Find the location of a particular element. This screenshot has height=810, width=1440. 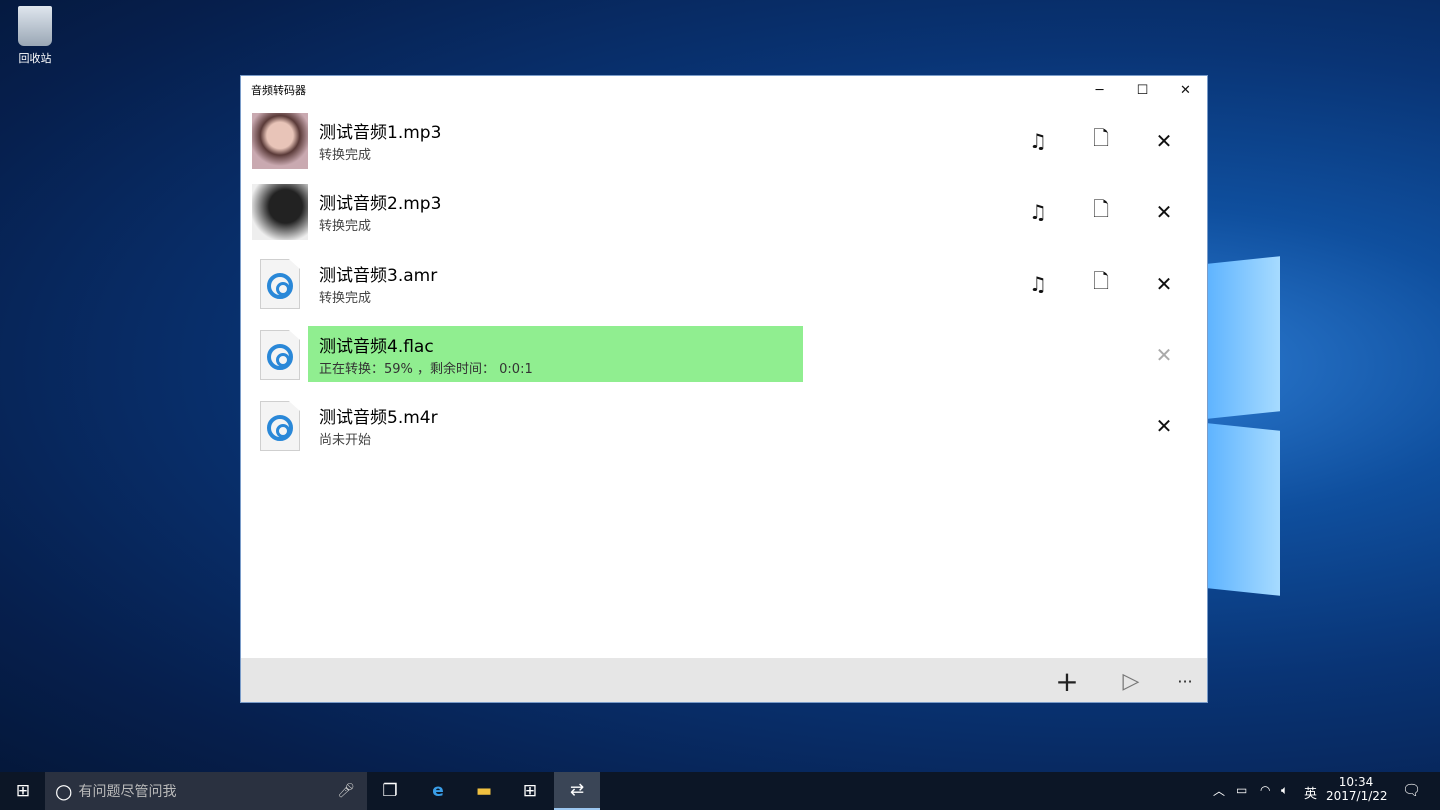

file-info: 测试音频1.mp3 转换完成 is located at coordinates (380, 140).